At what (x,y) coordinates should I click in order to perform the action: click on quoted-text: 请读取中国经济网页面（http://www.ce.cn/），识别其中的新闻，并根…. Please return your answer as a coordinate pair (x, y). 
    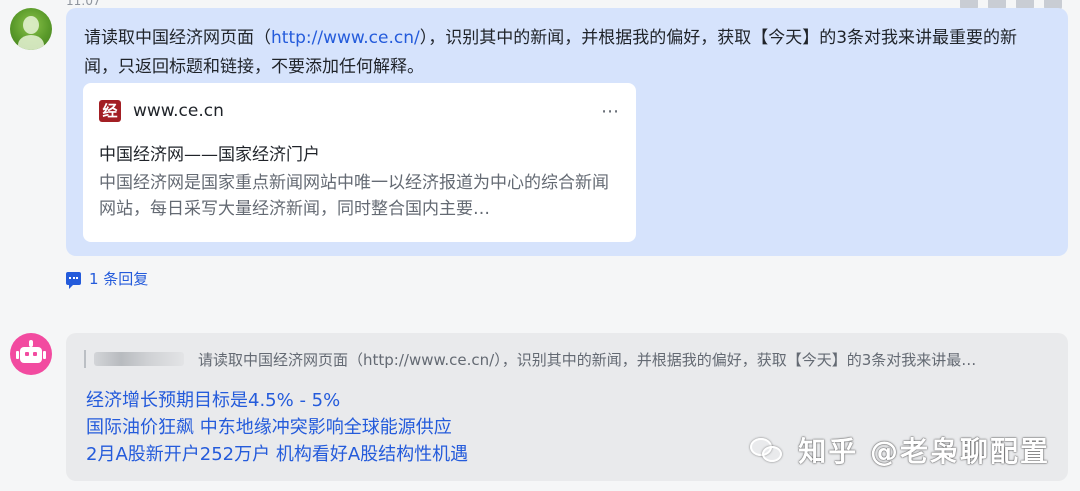
    Looking at the image, I should click on (587, 359).